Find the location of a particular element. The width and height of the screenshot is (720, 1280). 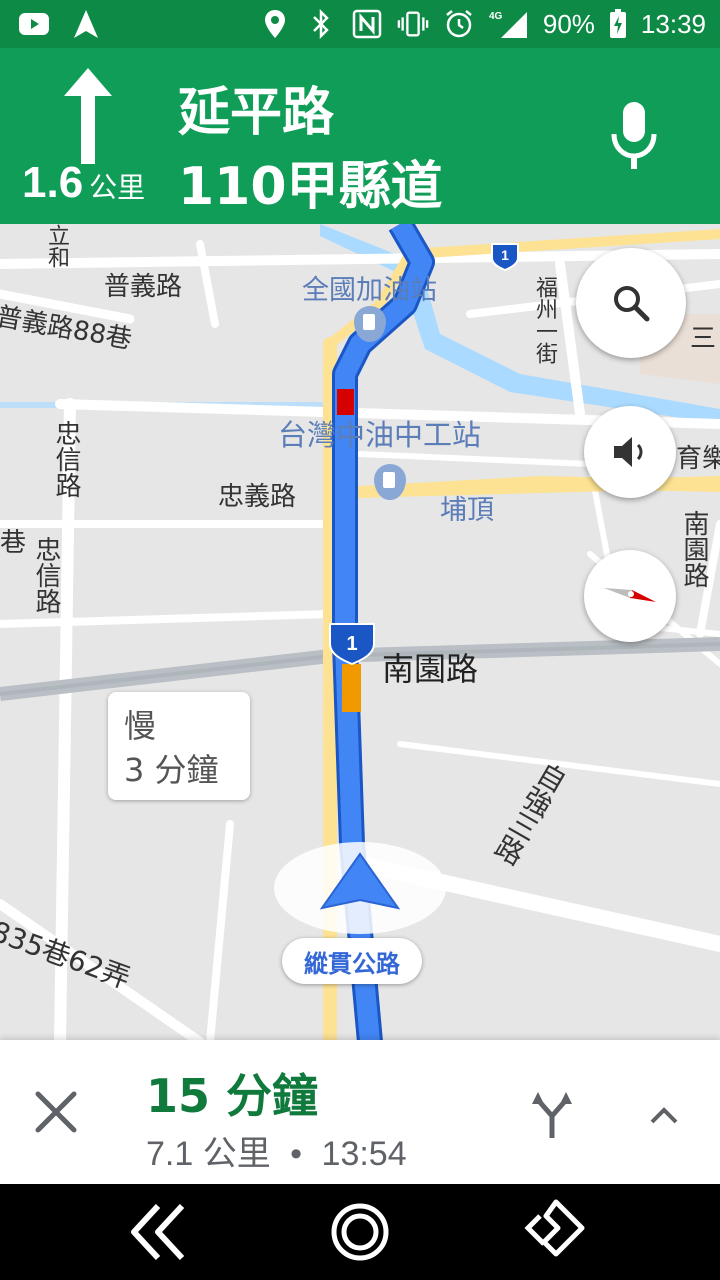

distance-value: 1.6 is located at coordinates (53, 182).